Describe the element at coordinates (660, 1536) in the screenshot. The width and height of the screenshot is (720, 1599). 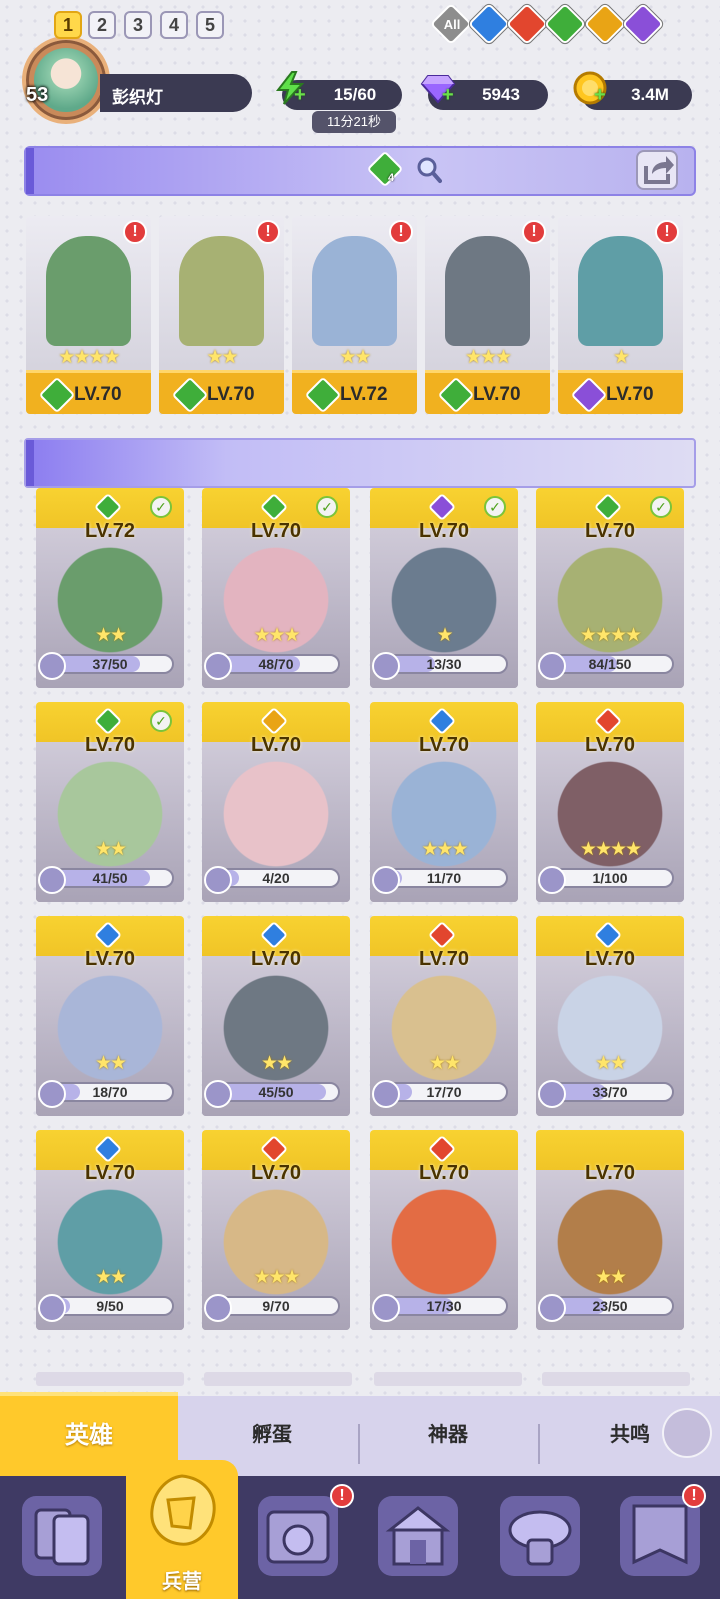
I see `nav-banner-icon` at that location.